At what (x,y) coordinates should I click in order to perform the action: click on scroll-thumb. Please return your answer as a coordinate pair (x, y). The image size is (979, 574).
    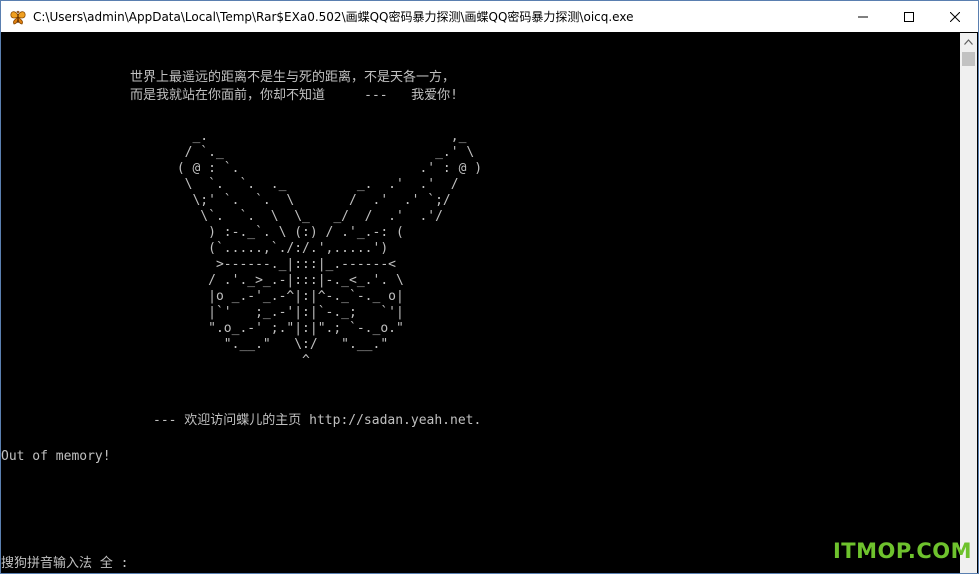
    Looking at the image, I should click on (968, 59).